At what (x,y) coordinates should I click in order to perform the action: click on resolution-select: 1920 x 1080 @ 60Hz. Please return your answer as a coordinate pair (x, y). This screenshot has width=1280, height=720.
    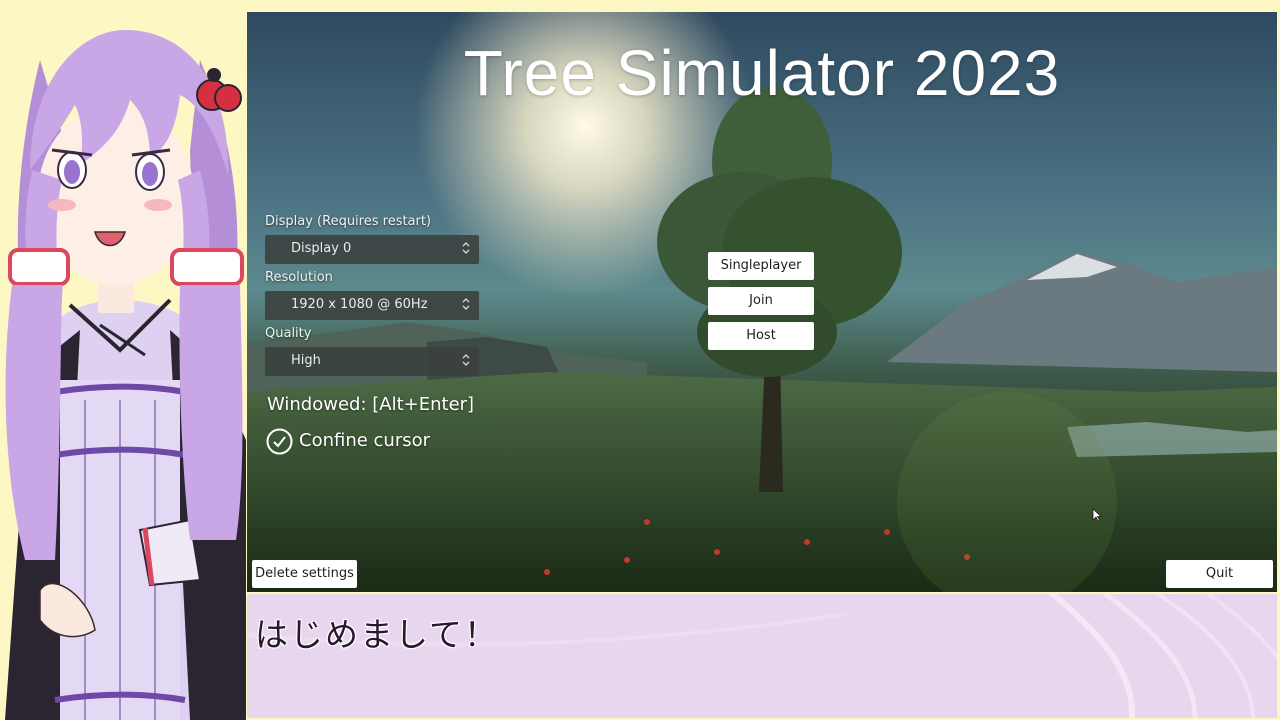
    Looking at the image, I should click on (372, 305).